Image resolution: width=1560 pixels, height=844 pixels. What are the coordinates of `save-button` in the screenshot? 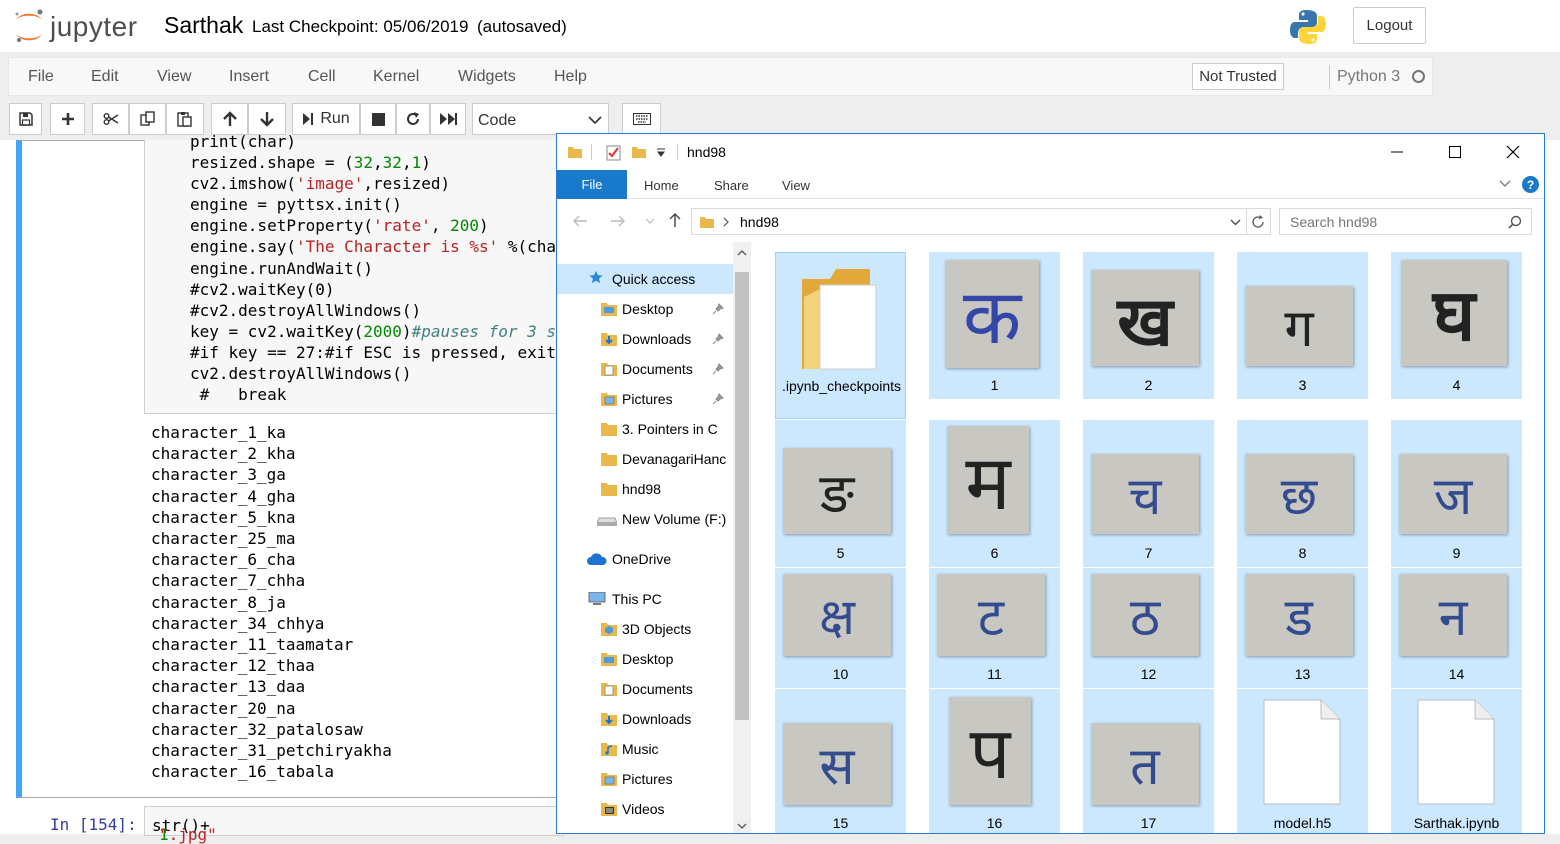 It's located at (25, 119).